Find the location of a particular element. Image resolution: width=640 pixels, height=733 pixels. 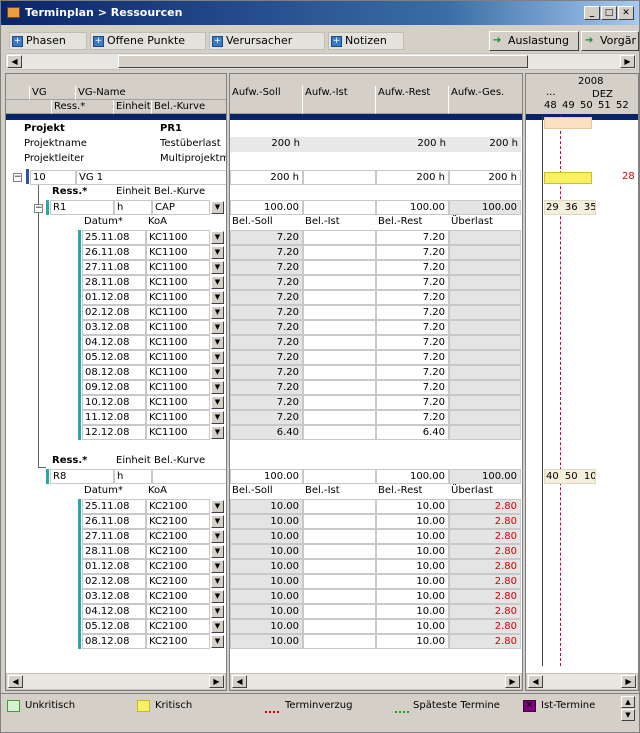

maximize-button: □ is located at coordinates (609, 13).